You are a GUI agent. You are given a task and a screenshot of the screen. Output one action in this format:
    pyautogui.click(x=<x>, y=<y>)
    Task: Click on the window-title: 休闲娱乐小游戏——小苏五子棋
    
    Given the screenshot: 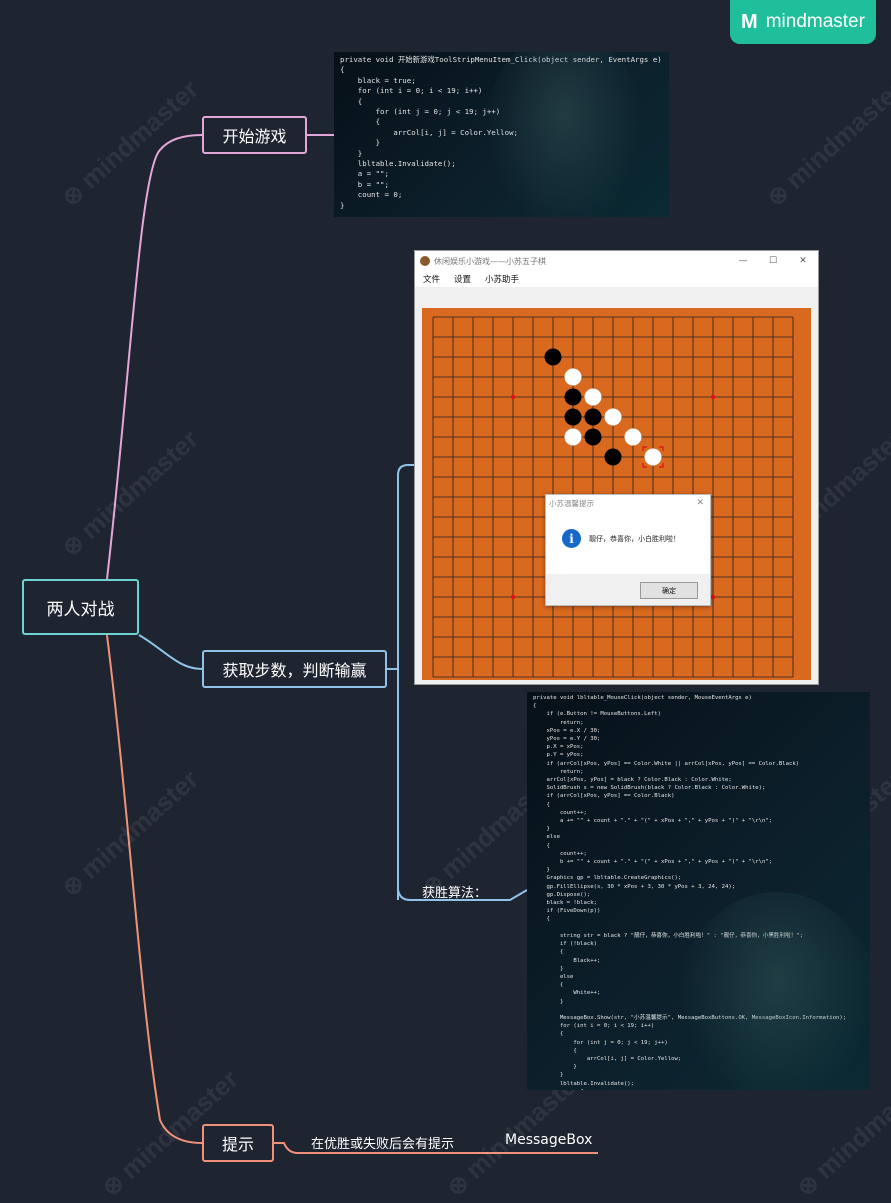 What is the action you would take?
    pyautogui.click(x=490, y=261)
    